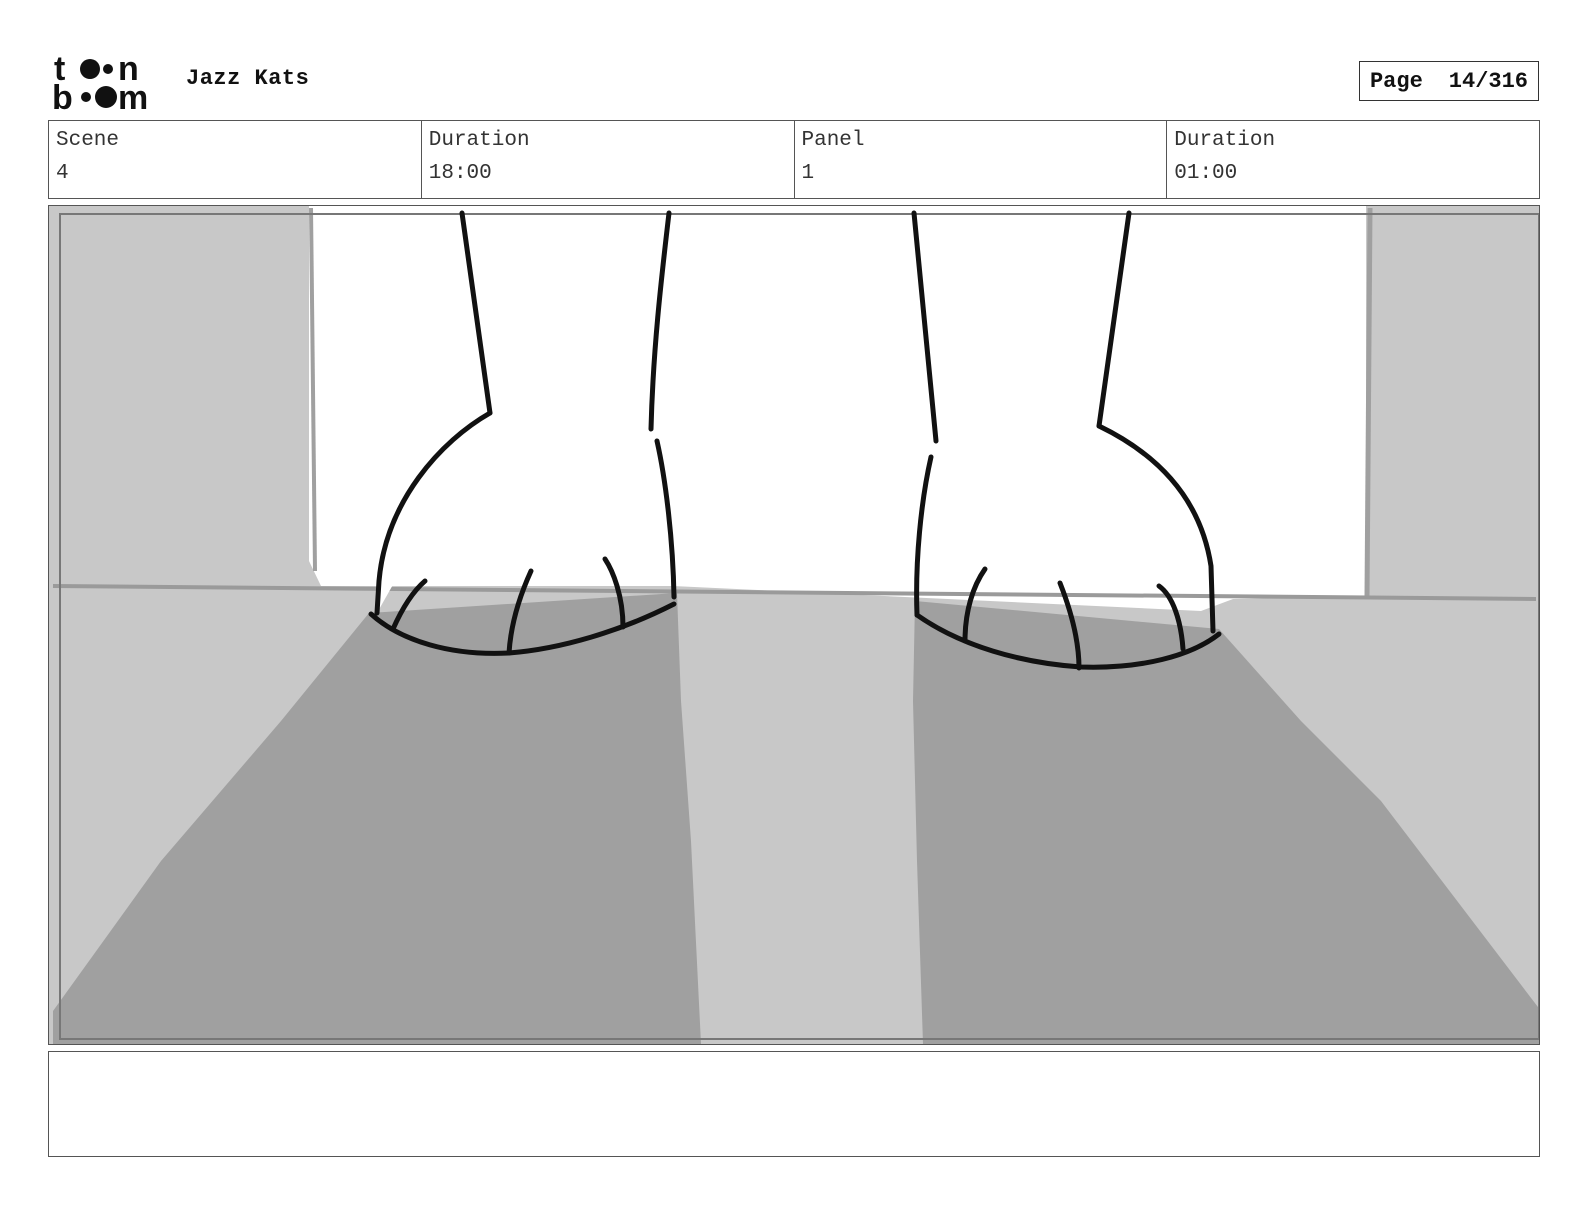 This screenshot has width=1584, height=1224. I want to click on scene-duration-value: 18:00, so click(460, 173).